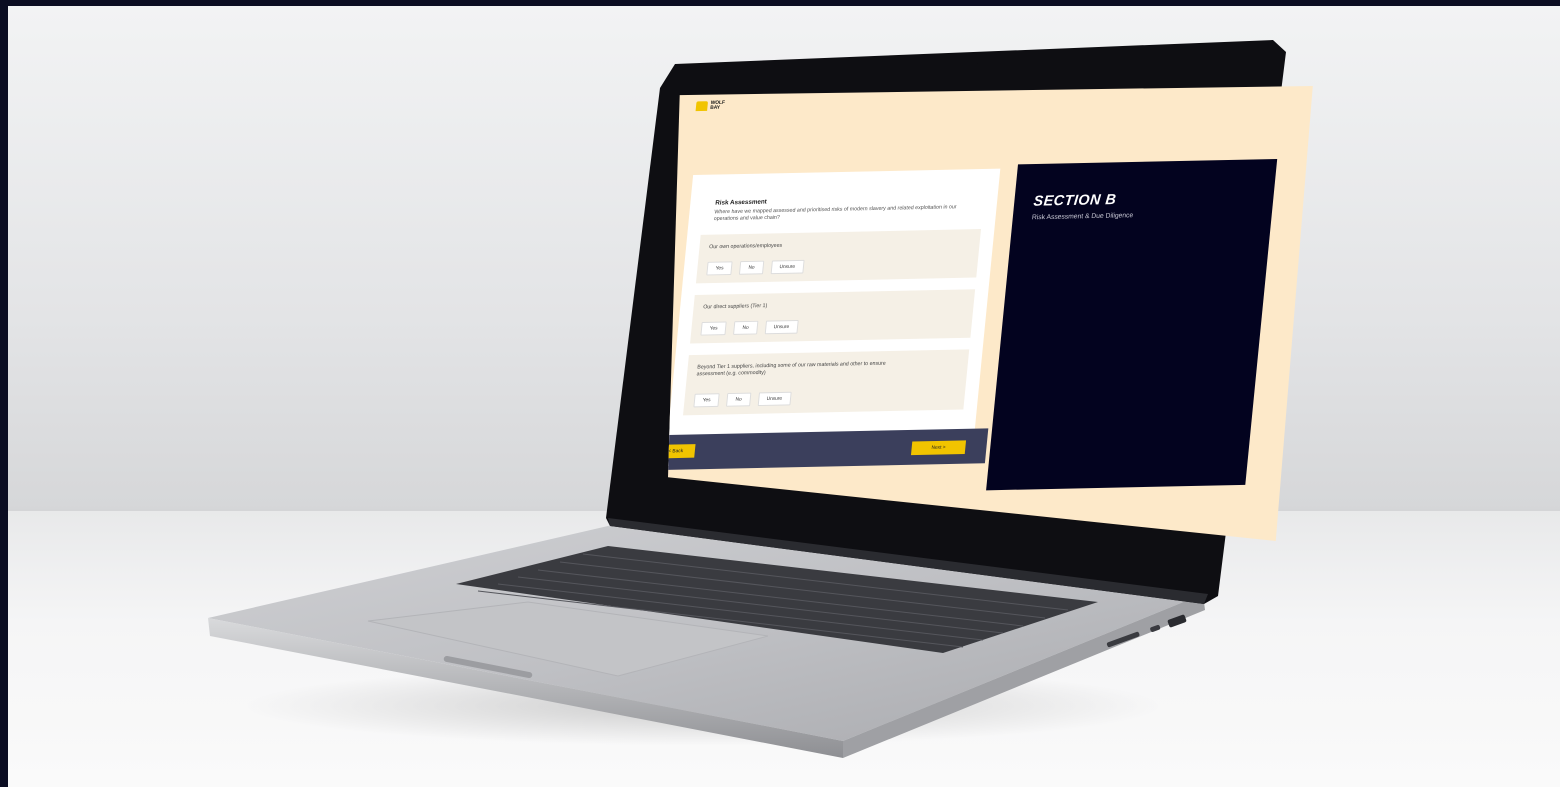 The image size is (1560, 787). I want to click on next-button: Next >, so click(938, 448).